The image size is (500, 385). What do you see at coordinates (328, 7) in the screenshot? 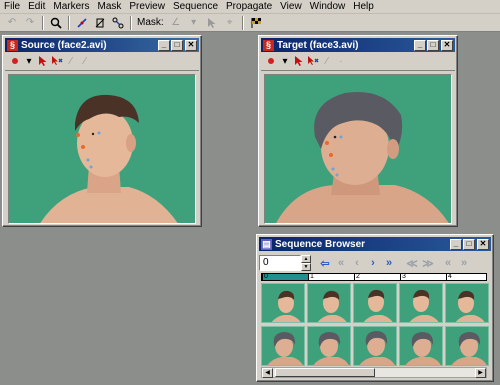
I see `menu-window: Window` at bounding box center [328, 7].